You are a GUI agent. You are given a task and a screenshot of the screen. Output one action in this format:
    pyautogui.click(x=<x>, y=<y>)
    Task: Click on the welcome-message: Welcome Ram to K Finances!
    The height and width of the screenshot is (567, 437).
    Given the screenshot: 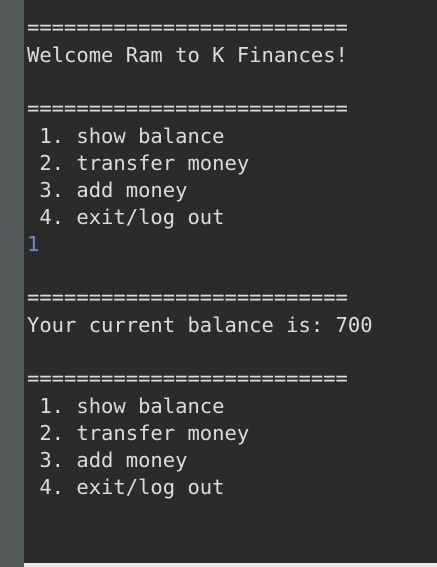 What is the action you would take?
    pyautogui.click(x=187, y=55)
    